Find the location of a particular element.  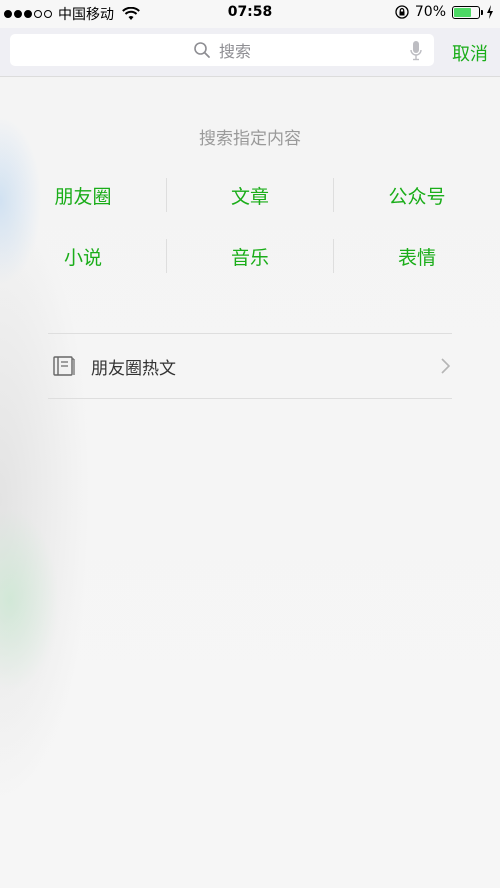

status-right: 70% is located at coordinates (444, 12).